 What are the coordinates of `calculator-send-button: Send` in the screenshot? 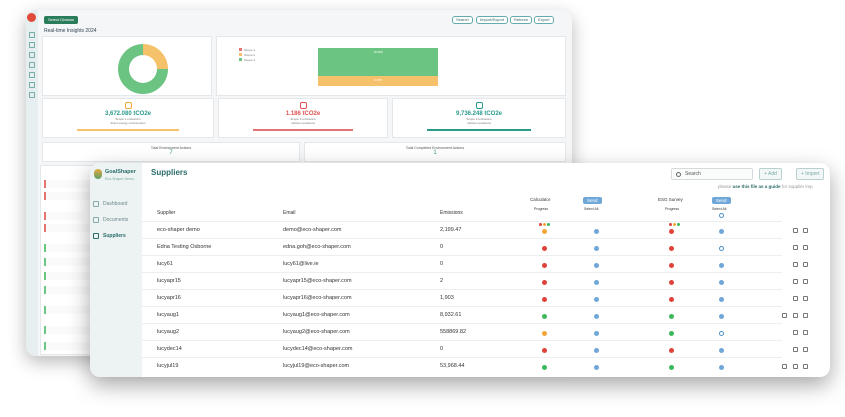 It's located at (592, 200).